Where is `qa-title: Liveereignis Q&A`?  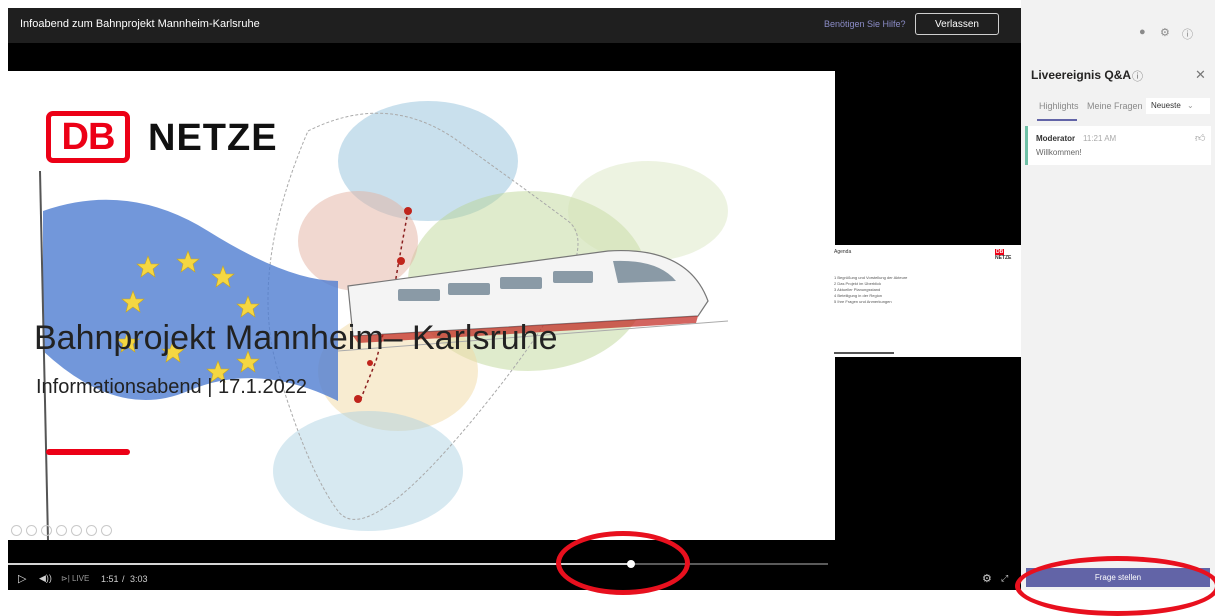
qa-title: Liveereignis Q&A is located at coordinates (1081, 75).